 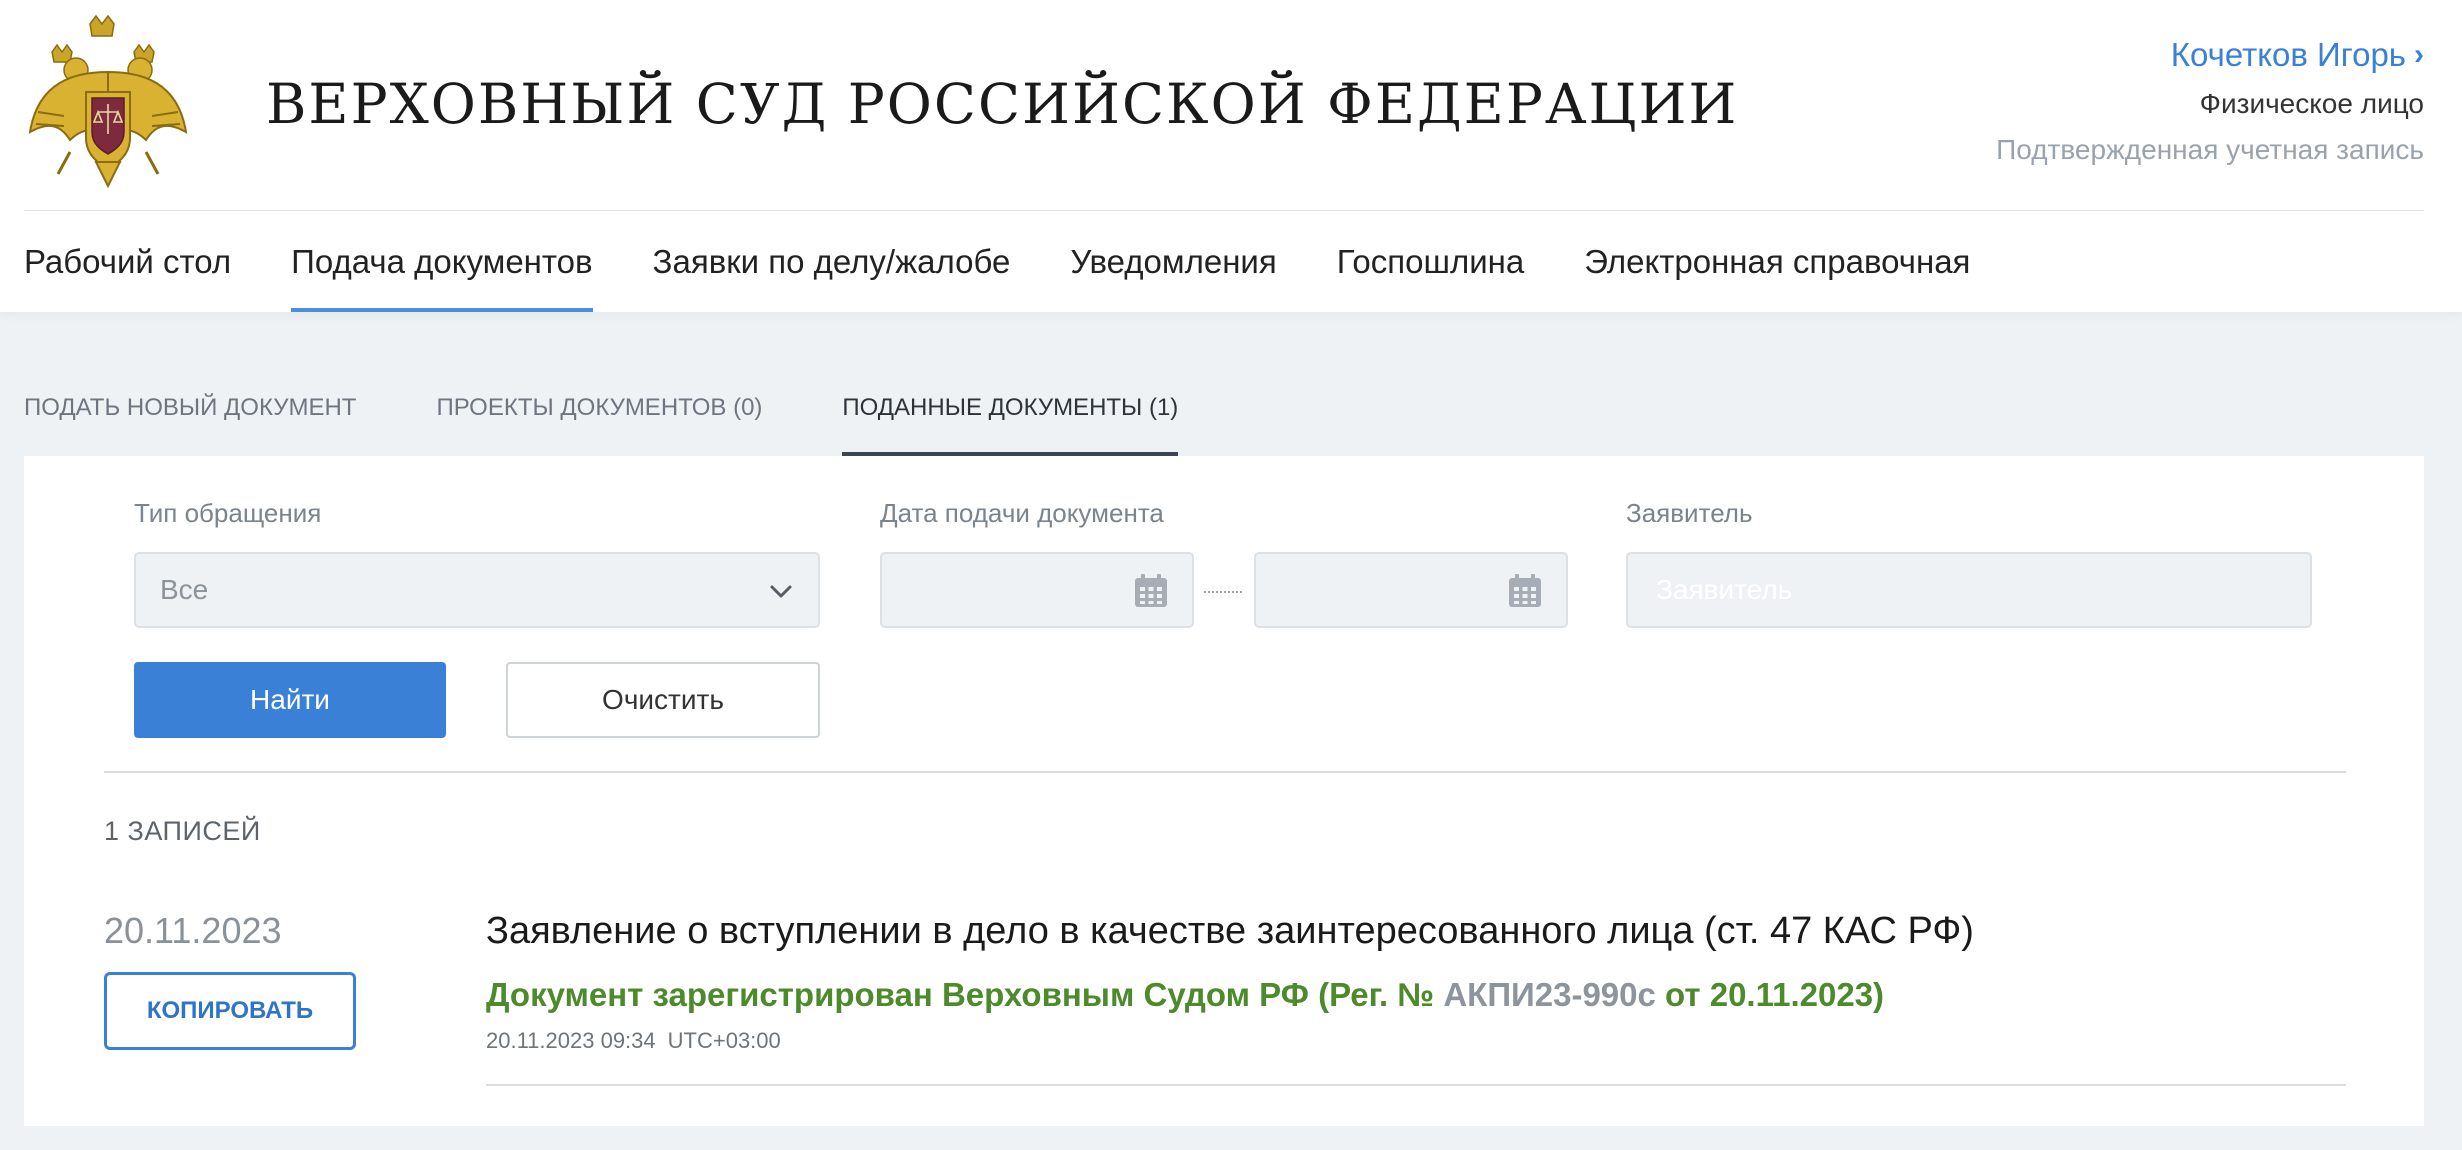 What do you see at coordinates (1689, 513) in the screenshot?
I see `applicant-label: Заявитель` at bounding box center [1689, 513].